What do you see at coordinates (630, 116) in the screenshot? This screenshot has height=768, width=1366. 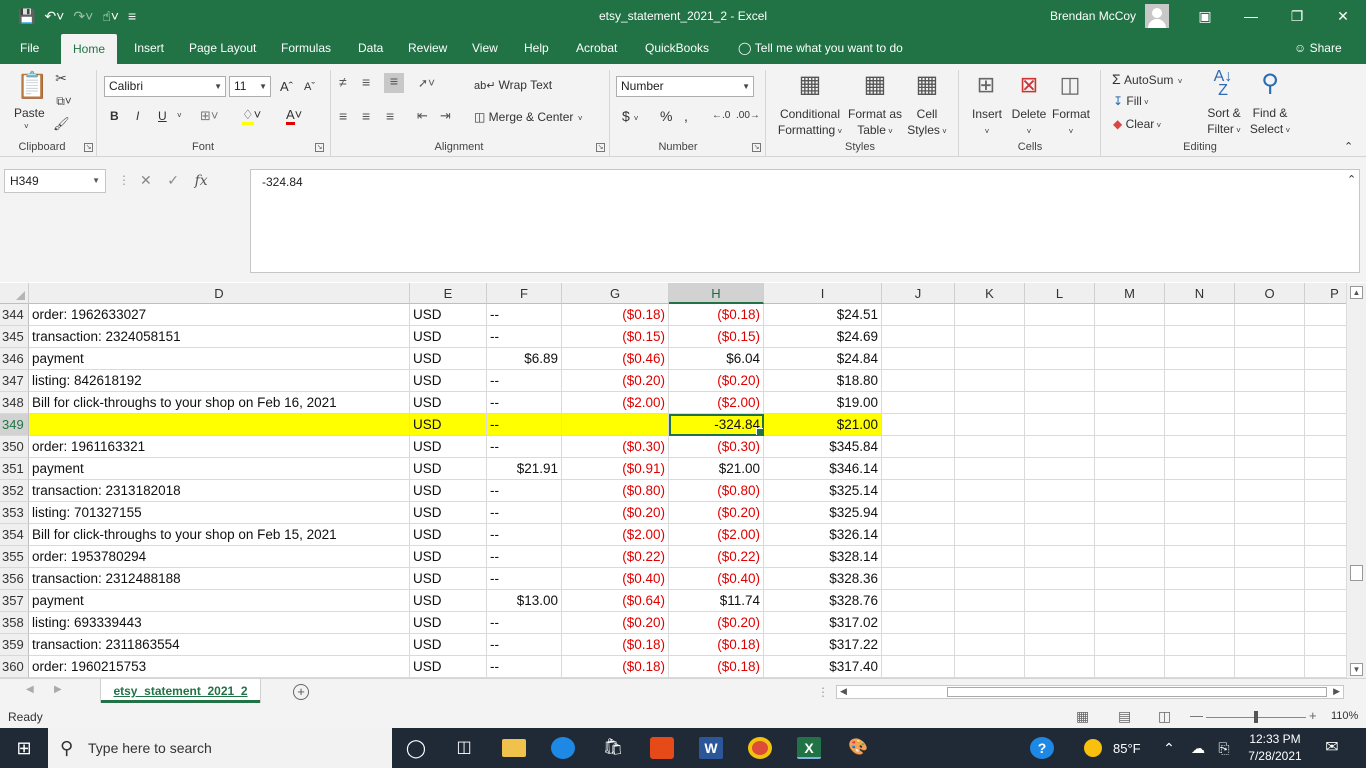 I see `accounting-format-icon: $ ˅` at bounding box center [630, 116].